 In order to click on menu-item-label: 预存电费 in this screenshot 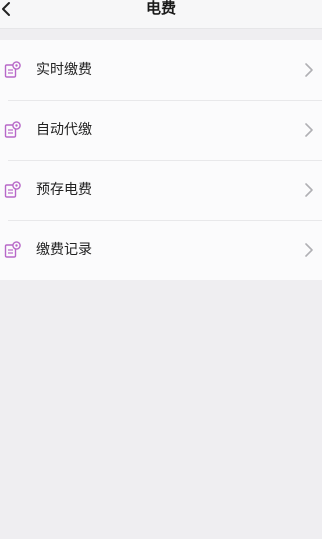, I will do `click(64, 190)`.